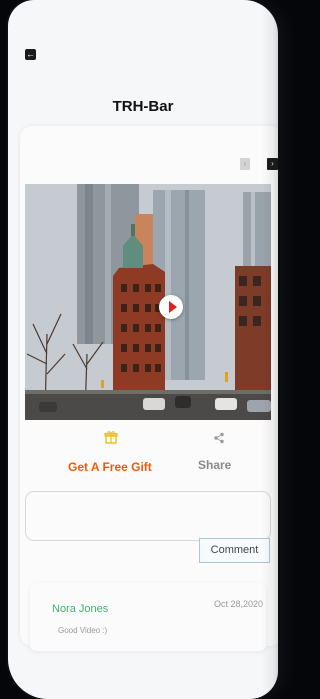 The height and width of the screenshot is (699, 320). I want to click on comment-button: Comment, so click(234, 550).